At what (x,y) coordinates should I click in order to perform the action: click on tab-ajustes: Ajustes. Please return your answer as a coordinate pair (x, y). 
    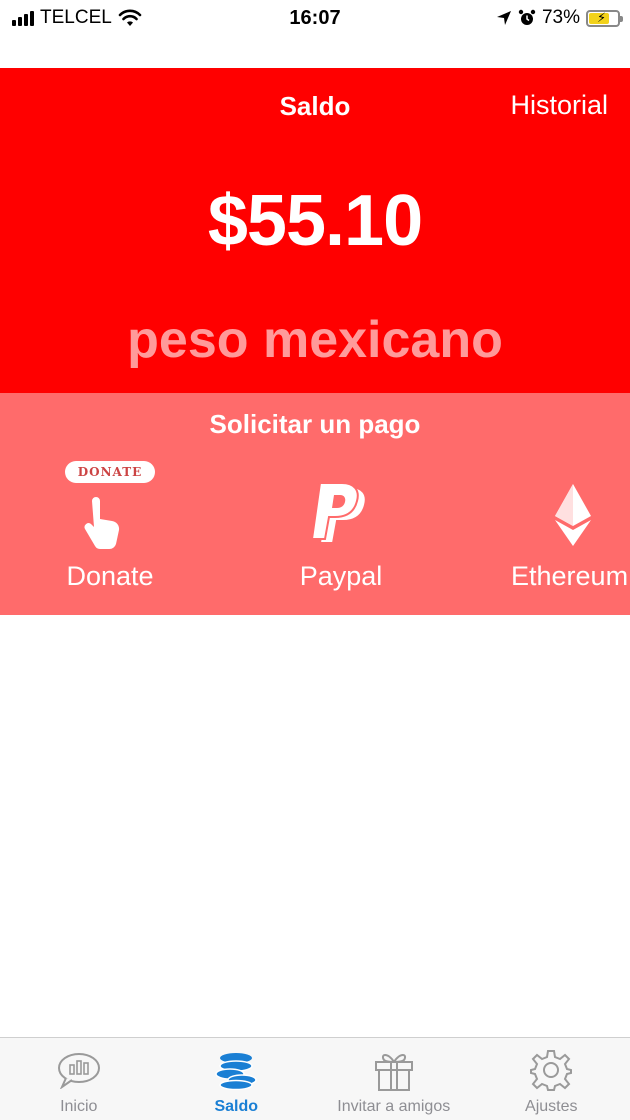
    Looking at the image, I should click on (551, 1079).